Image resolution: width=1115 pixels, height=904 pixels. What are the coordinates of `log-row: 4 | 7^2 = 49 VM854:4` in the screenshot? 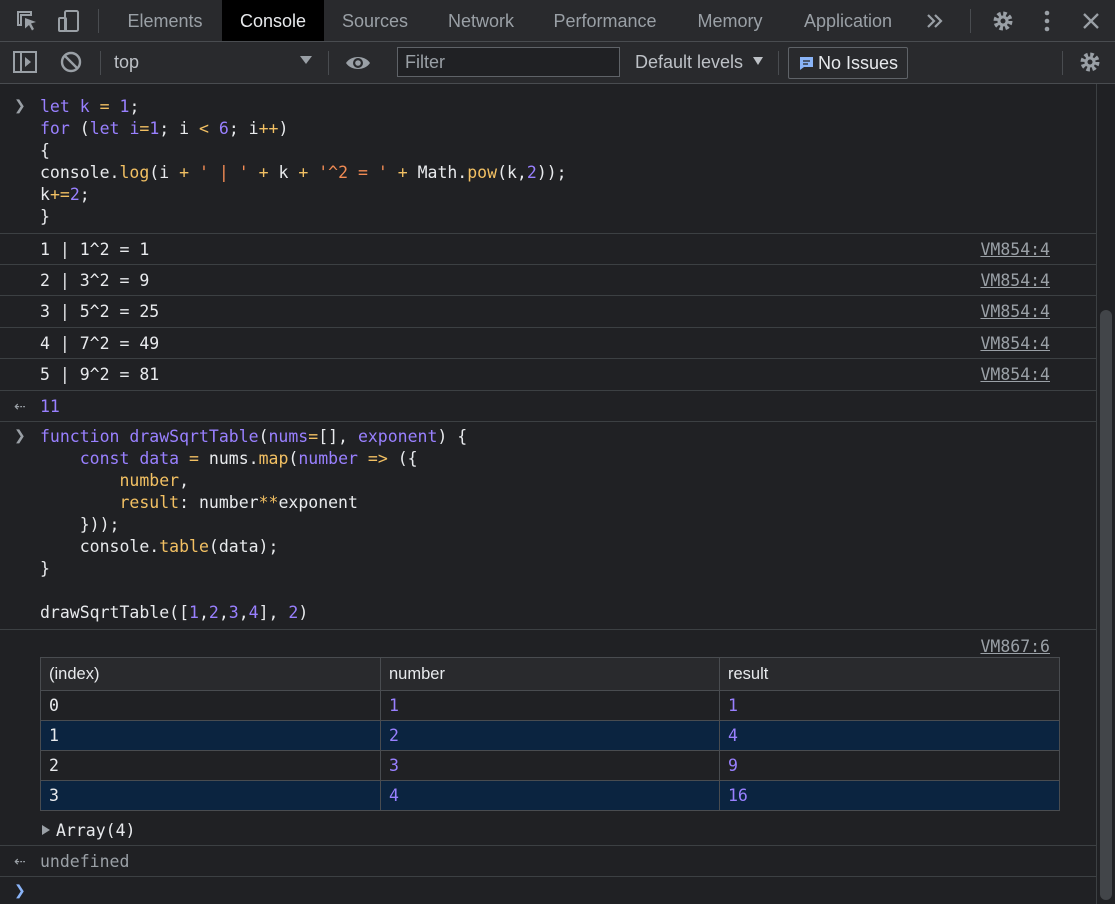 It's located at (548, 343).